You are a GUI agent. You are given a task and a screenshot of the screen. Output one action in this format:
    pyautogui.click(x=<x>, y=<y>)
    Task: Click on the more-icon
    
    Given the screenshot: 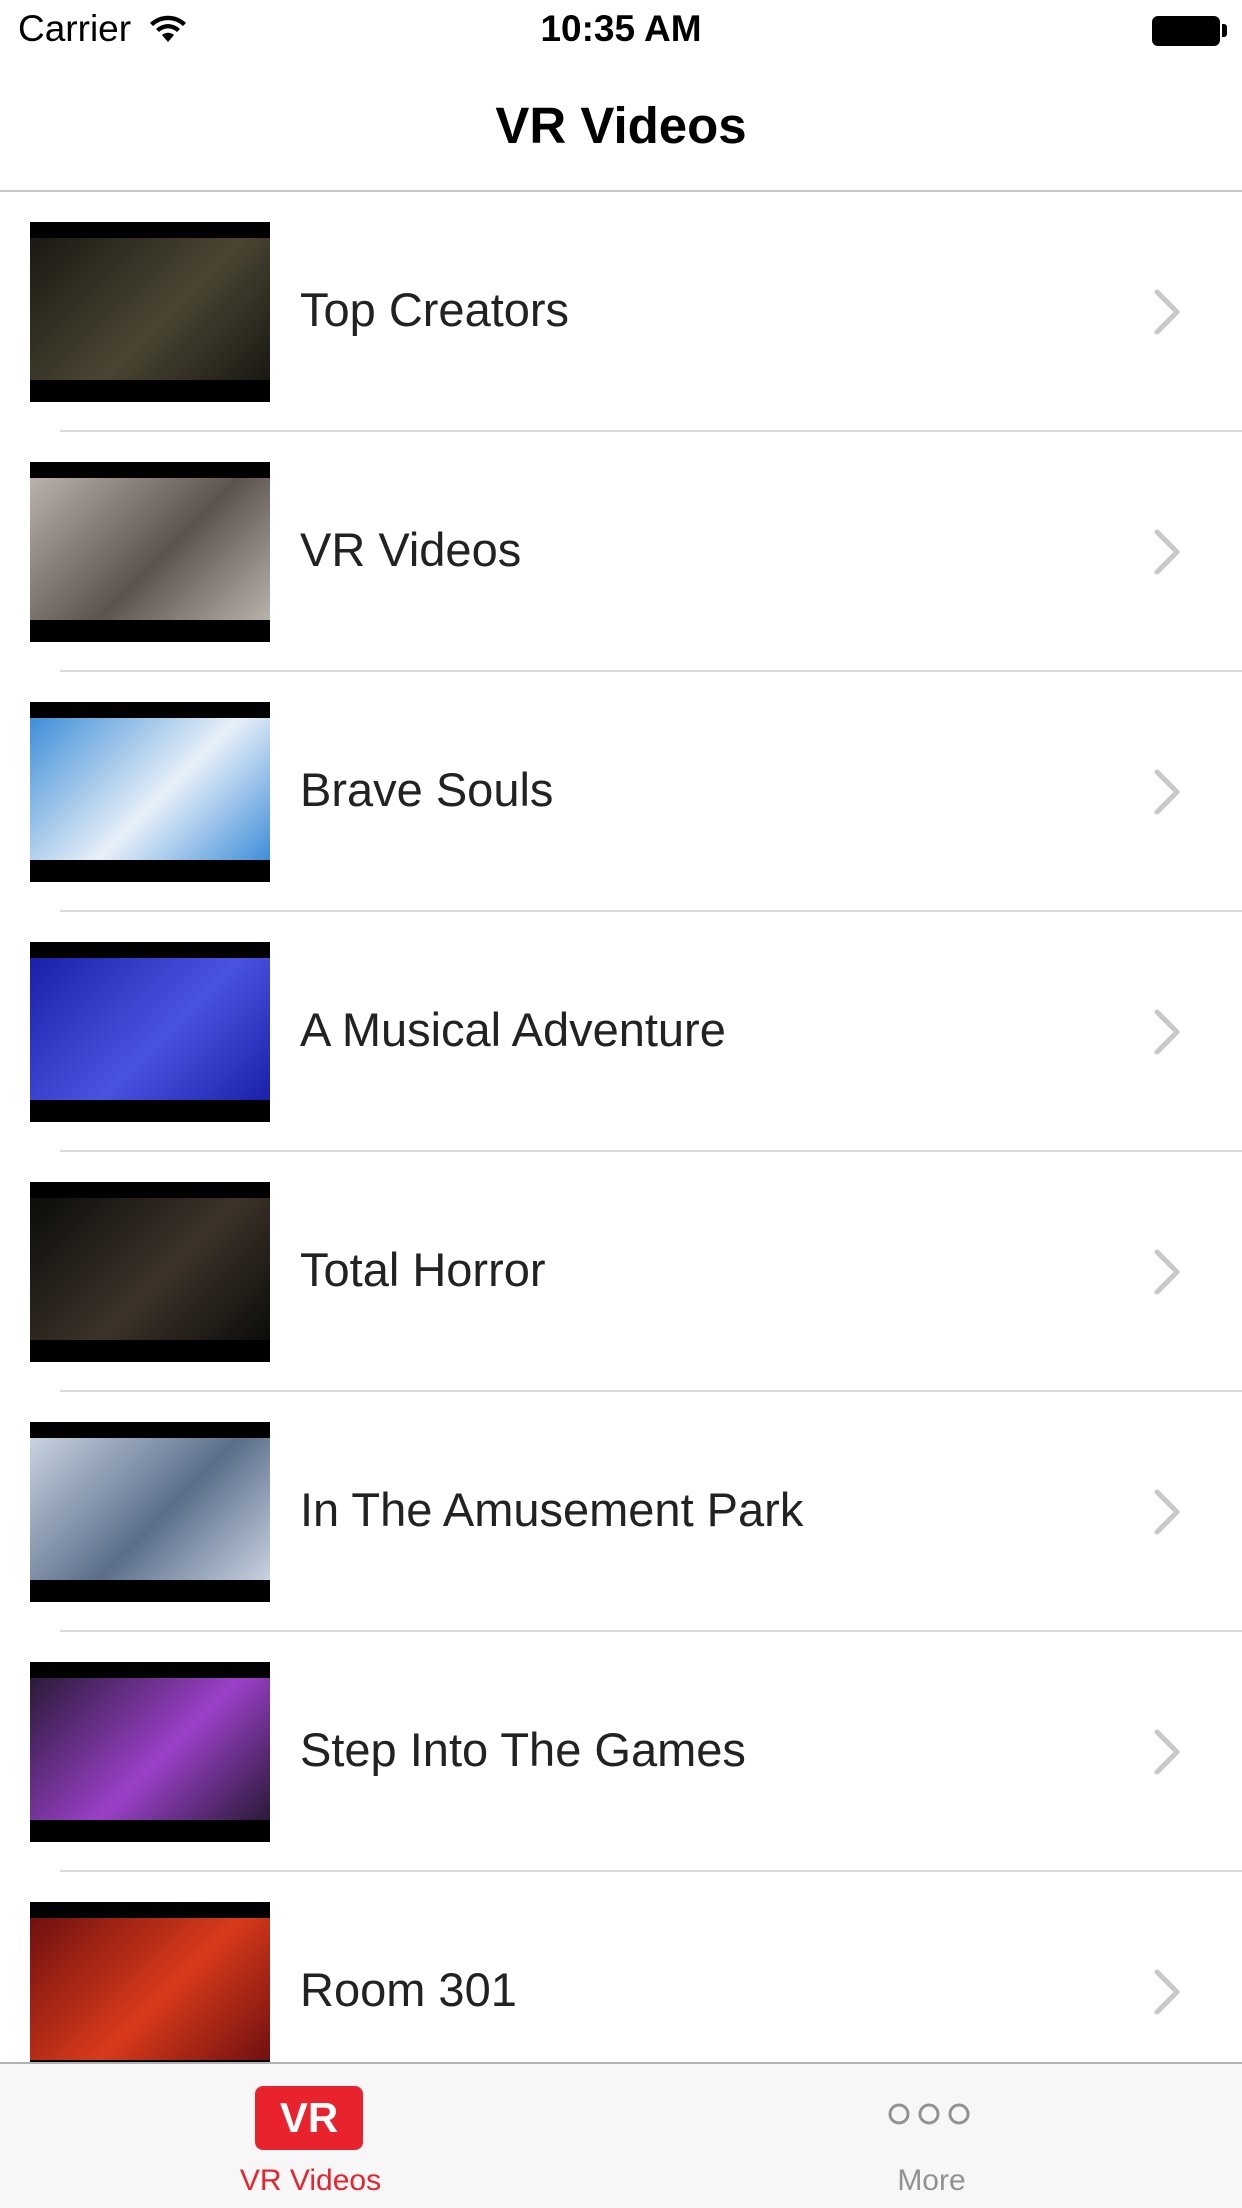 What is the action you would take?
    pyautogui.click(x=929, y=2114)
    